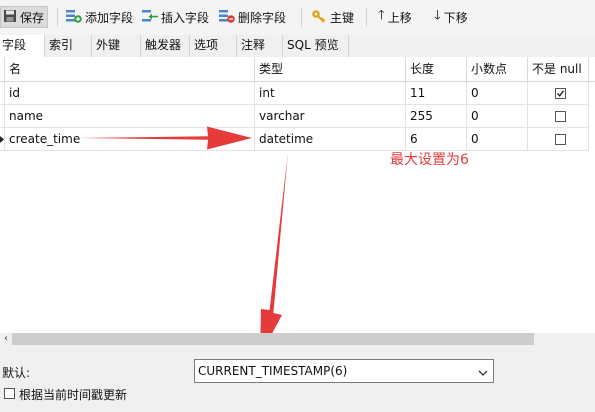 This screenshot has height=412, width=595. What do you see at coordinates (262, 17) in the screenshot?
I see `delete-field-label: 删除字段` at bounding box center [262, 17].